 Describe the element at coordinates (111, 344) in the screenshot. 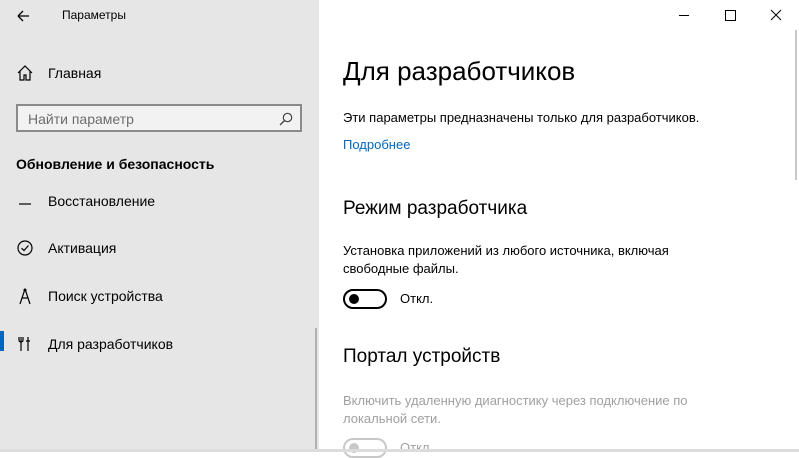

I see `sidebar-item-label: Для разработчиков` at that location.